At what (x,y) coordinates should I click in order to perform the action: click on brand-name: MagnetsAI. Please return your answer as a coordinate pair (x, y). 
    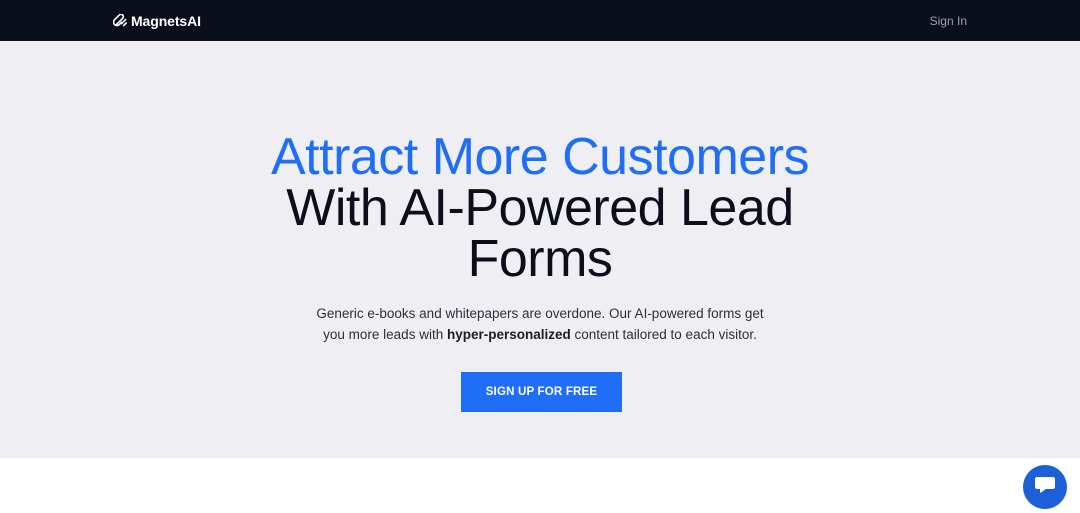
    Looking at the image, I should click on (166, 20).